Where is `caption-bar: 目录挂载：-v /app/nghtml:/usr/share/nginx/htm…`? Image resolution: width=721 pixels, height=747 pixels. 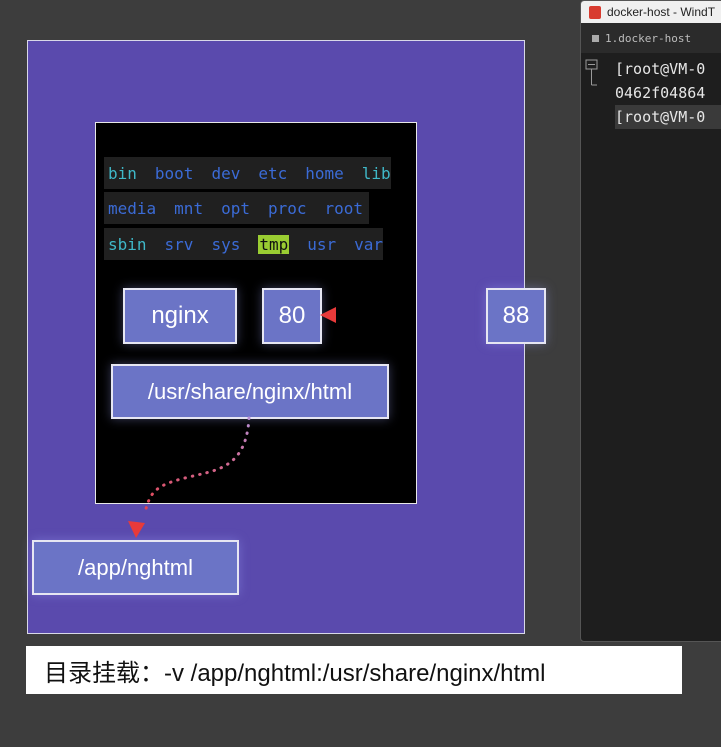
caption-bar: 目录挂载：-v /app/nghtml:/usr/share/nginx/htm… is located at coordinates (354, 670).